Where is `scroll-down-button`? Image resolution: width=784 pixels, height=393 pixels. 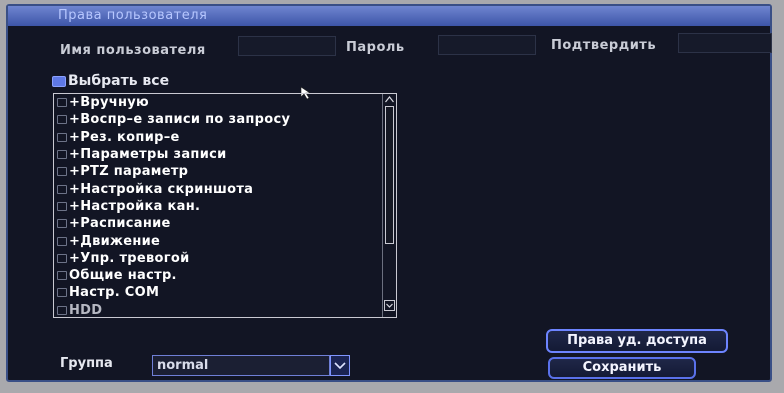 scroll-down-button is located at coordinates (389, 305).